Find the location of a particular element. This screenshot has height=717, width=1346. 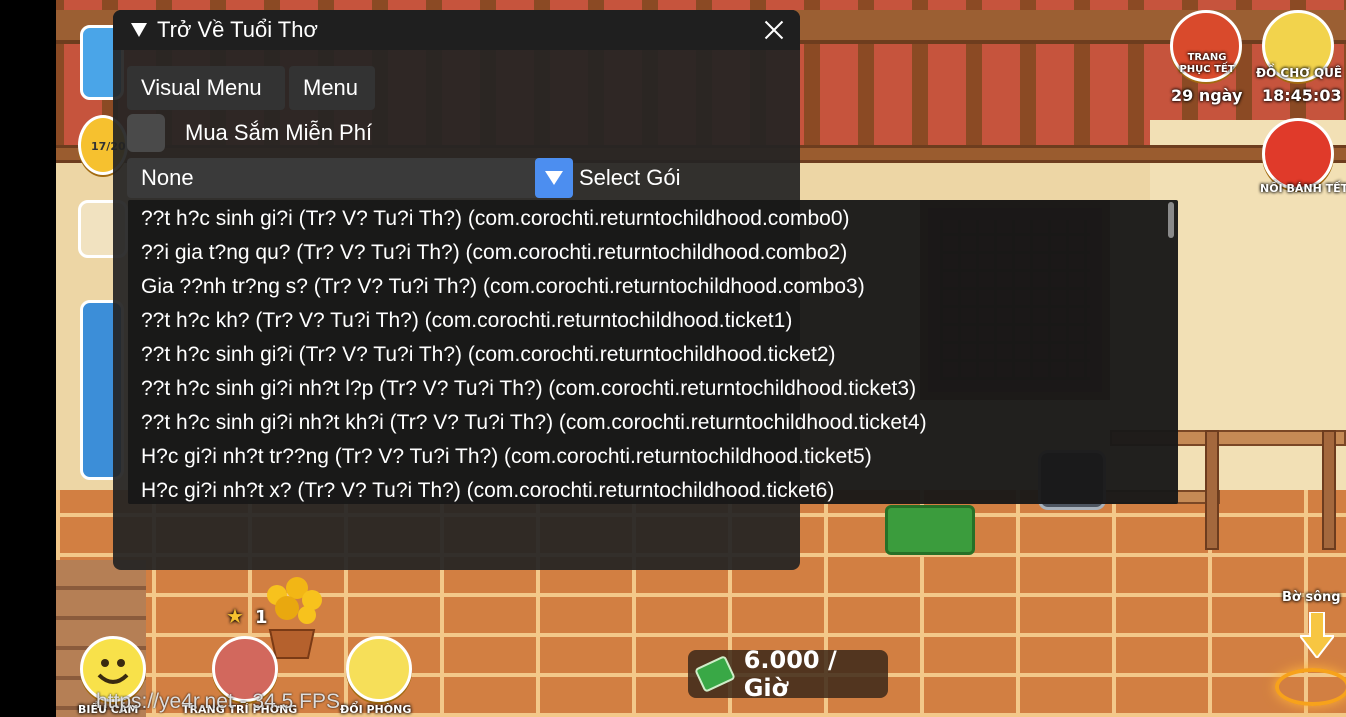

income-display: 6.000 / Giờ is located at coordinates (788, 674).